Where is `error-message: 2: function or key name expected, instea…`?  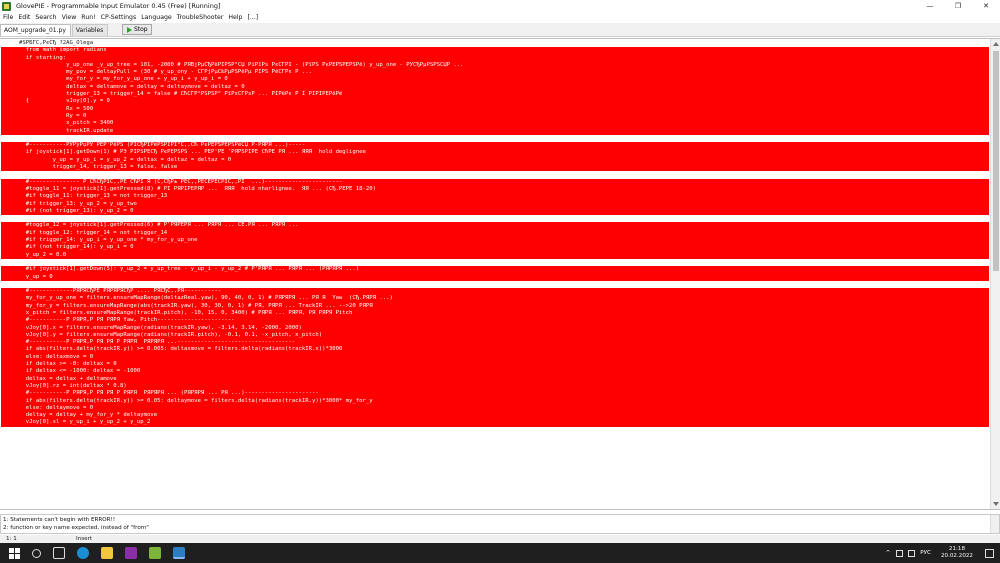 error-message: 2: function or key name expected, instea… is located at coordinates (500, 528).